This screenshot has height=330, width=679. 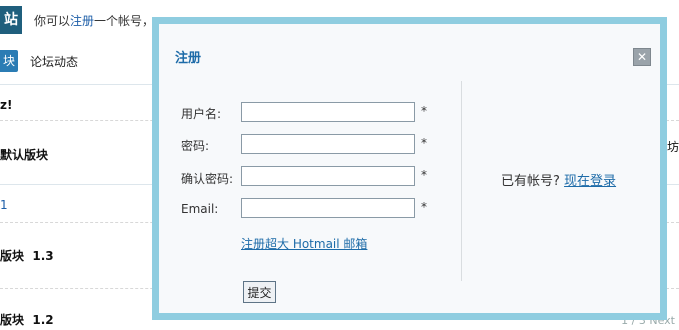 I want to click on email-label: Email:, so click(x=200, y=209).